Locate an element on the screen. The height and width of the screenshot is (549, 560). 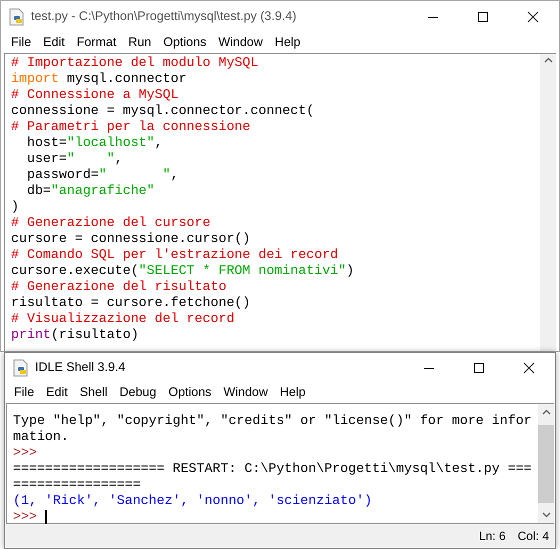
code-line: # Generazione del cursore is located at coordinates (110, 223).